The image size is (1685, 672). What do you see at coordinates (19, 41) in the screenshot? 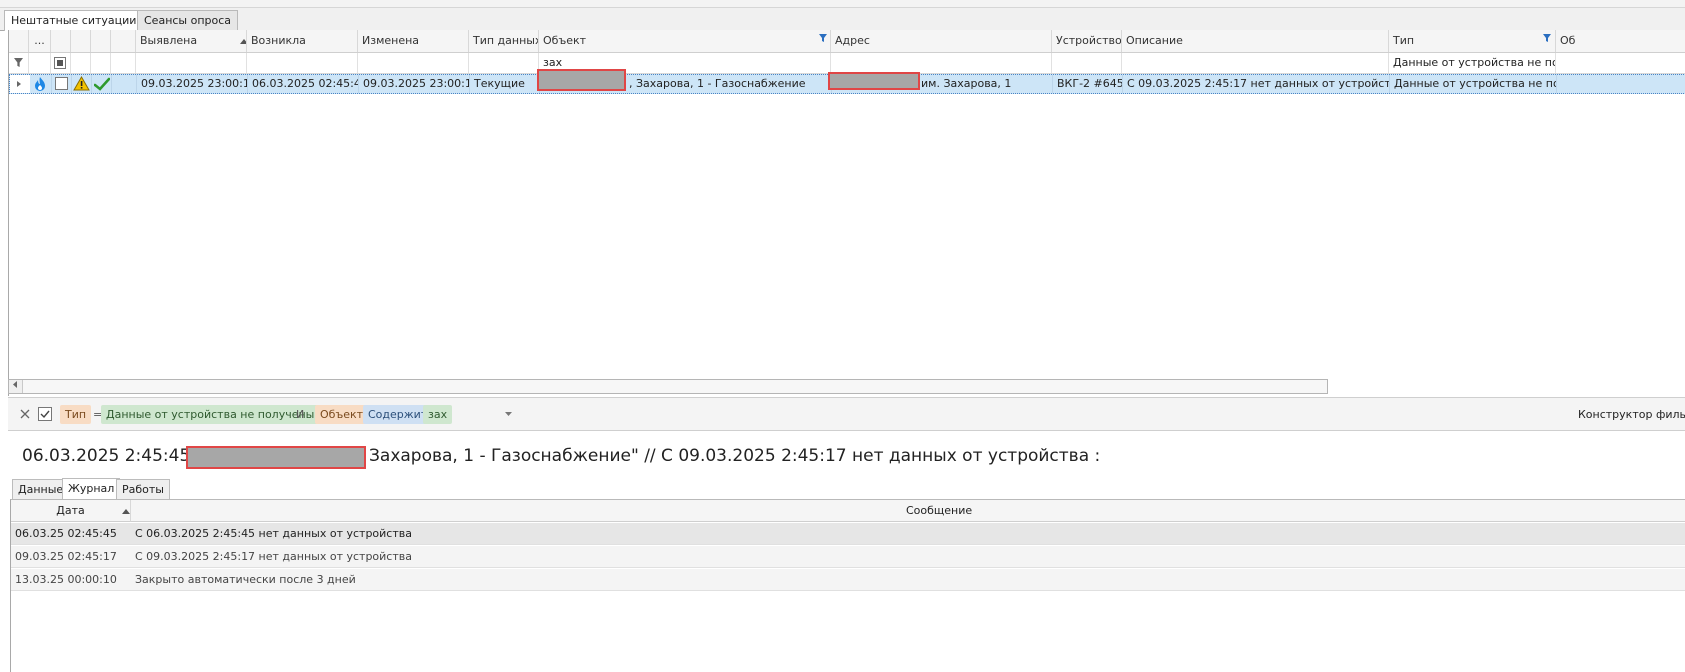
I see `header-expand` at bounding box center [19, 41].